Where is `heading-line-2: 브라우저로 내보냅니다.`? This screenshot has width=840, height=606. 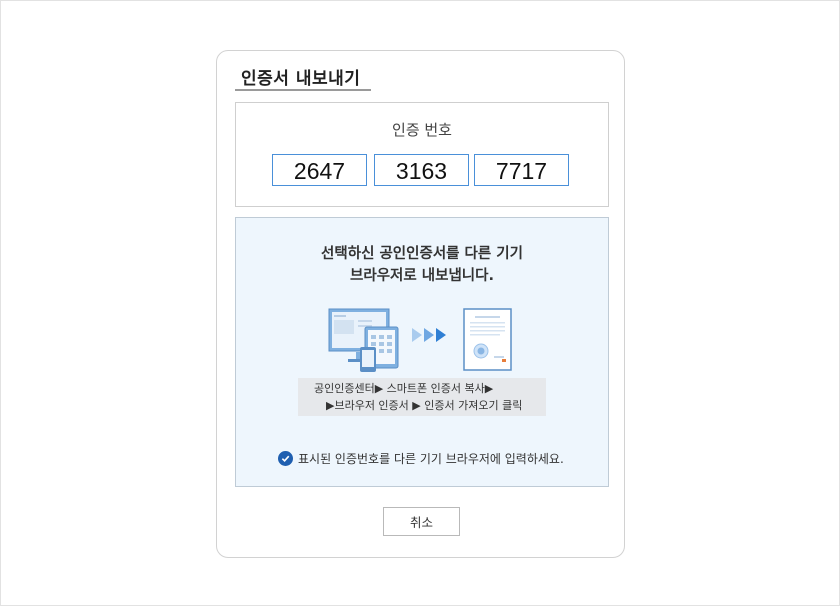 heading-line-2: 브라우저로 내보냅니다. is located at coordinates (422, 276).